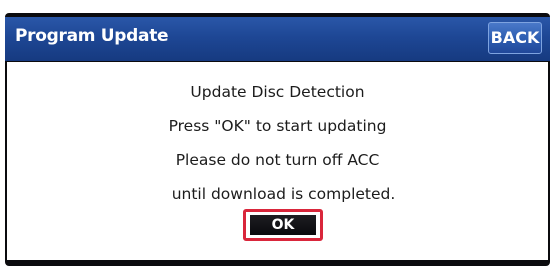 The image size is (554, 271). I want to click on message-line-press-ok: Press "OK" to start updating, so click(277, 126).